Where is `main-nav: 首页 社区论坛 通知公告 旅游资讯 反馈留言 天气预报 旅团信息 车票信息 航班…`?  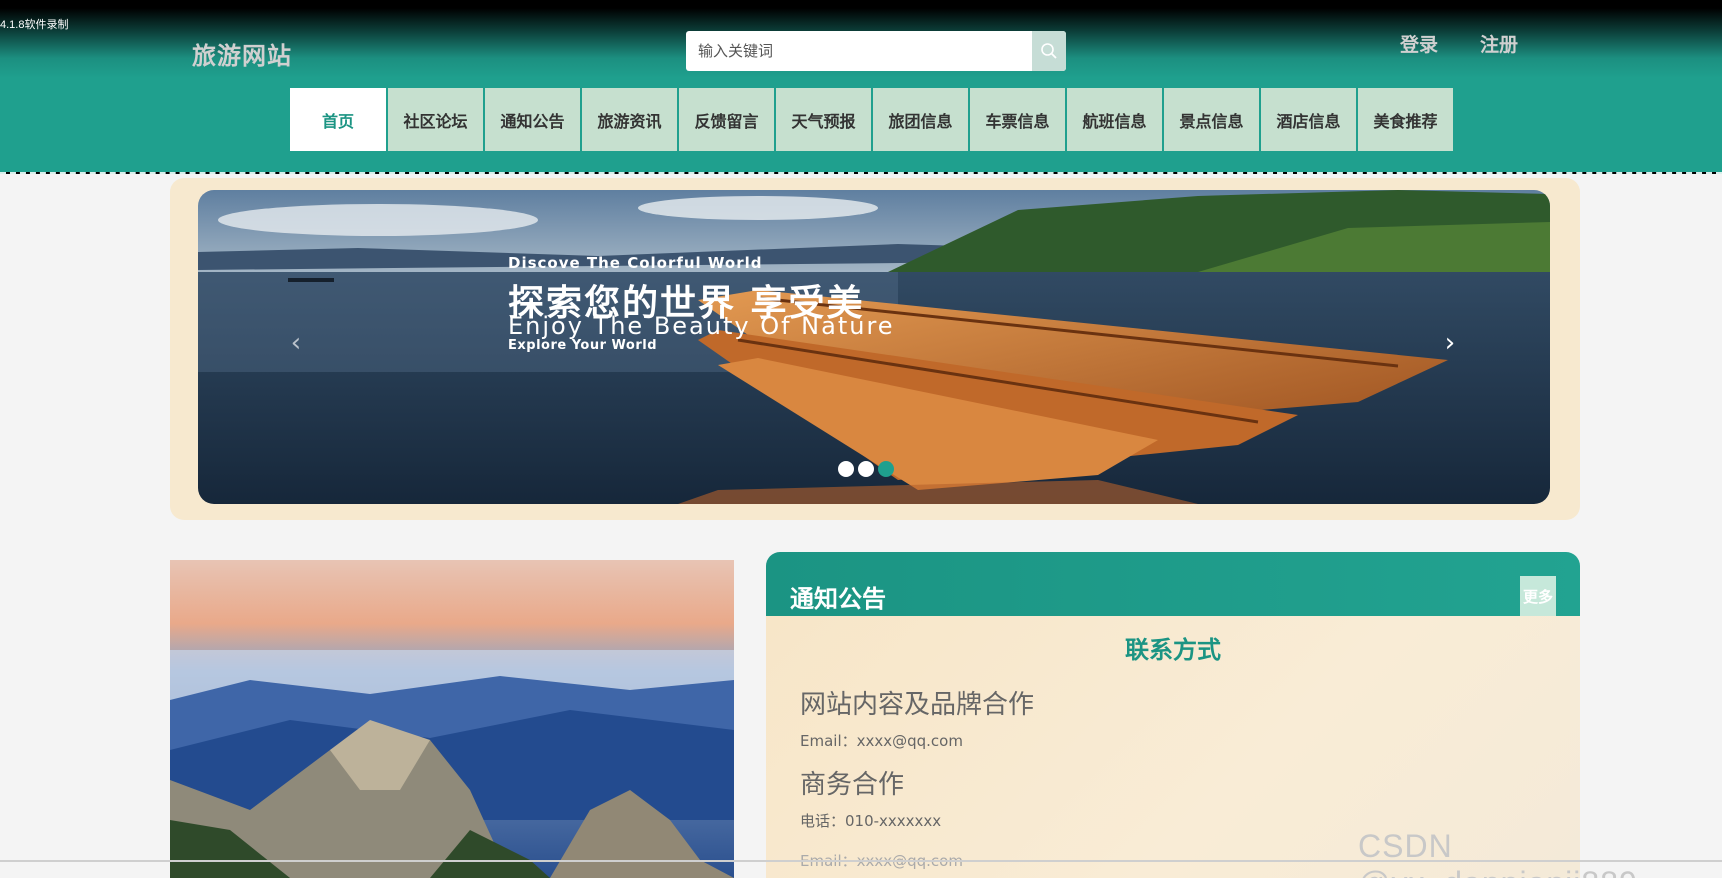 main-nav: 首页 社区论坛 通知公告 旅游资讯 反馈留言 天气预报 旅团信息 车票信息 航班… is located at coordinates (871, 119).